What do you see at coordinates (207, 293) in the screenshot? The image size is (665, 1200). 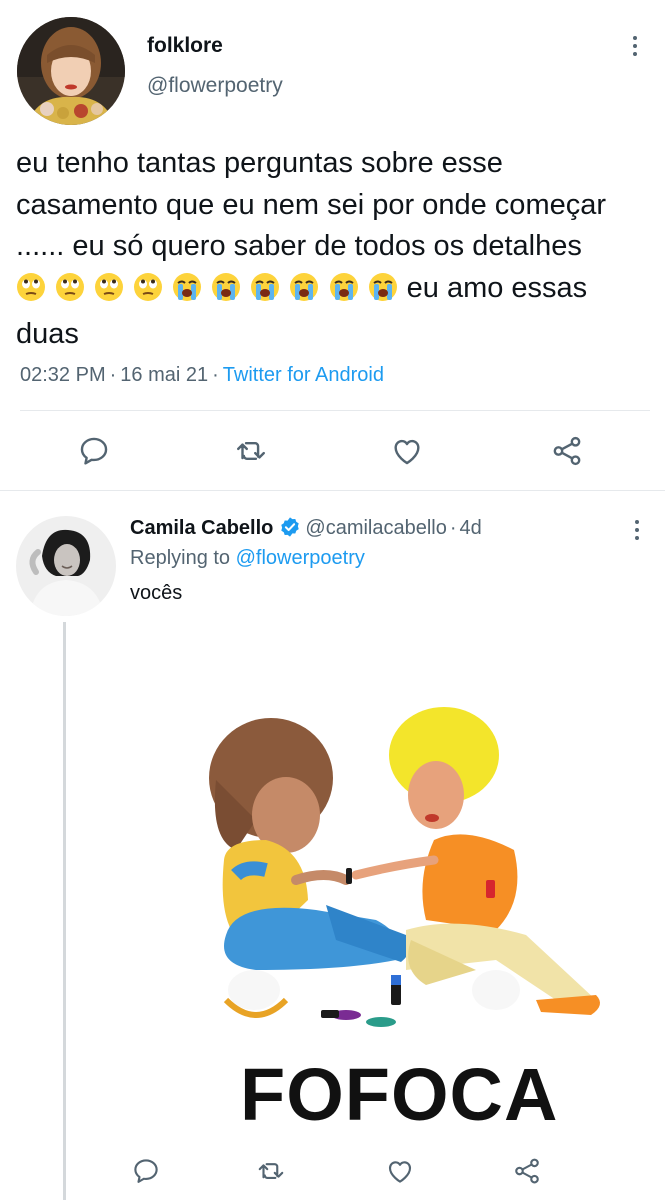 I see `emoji-row` at bounding box center [207, 293].